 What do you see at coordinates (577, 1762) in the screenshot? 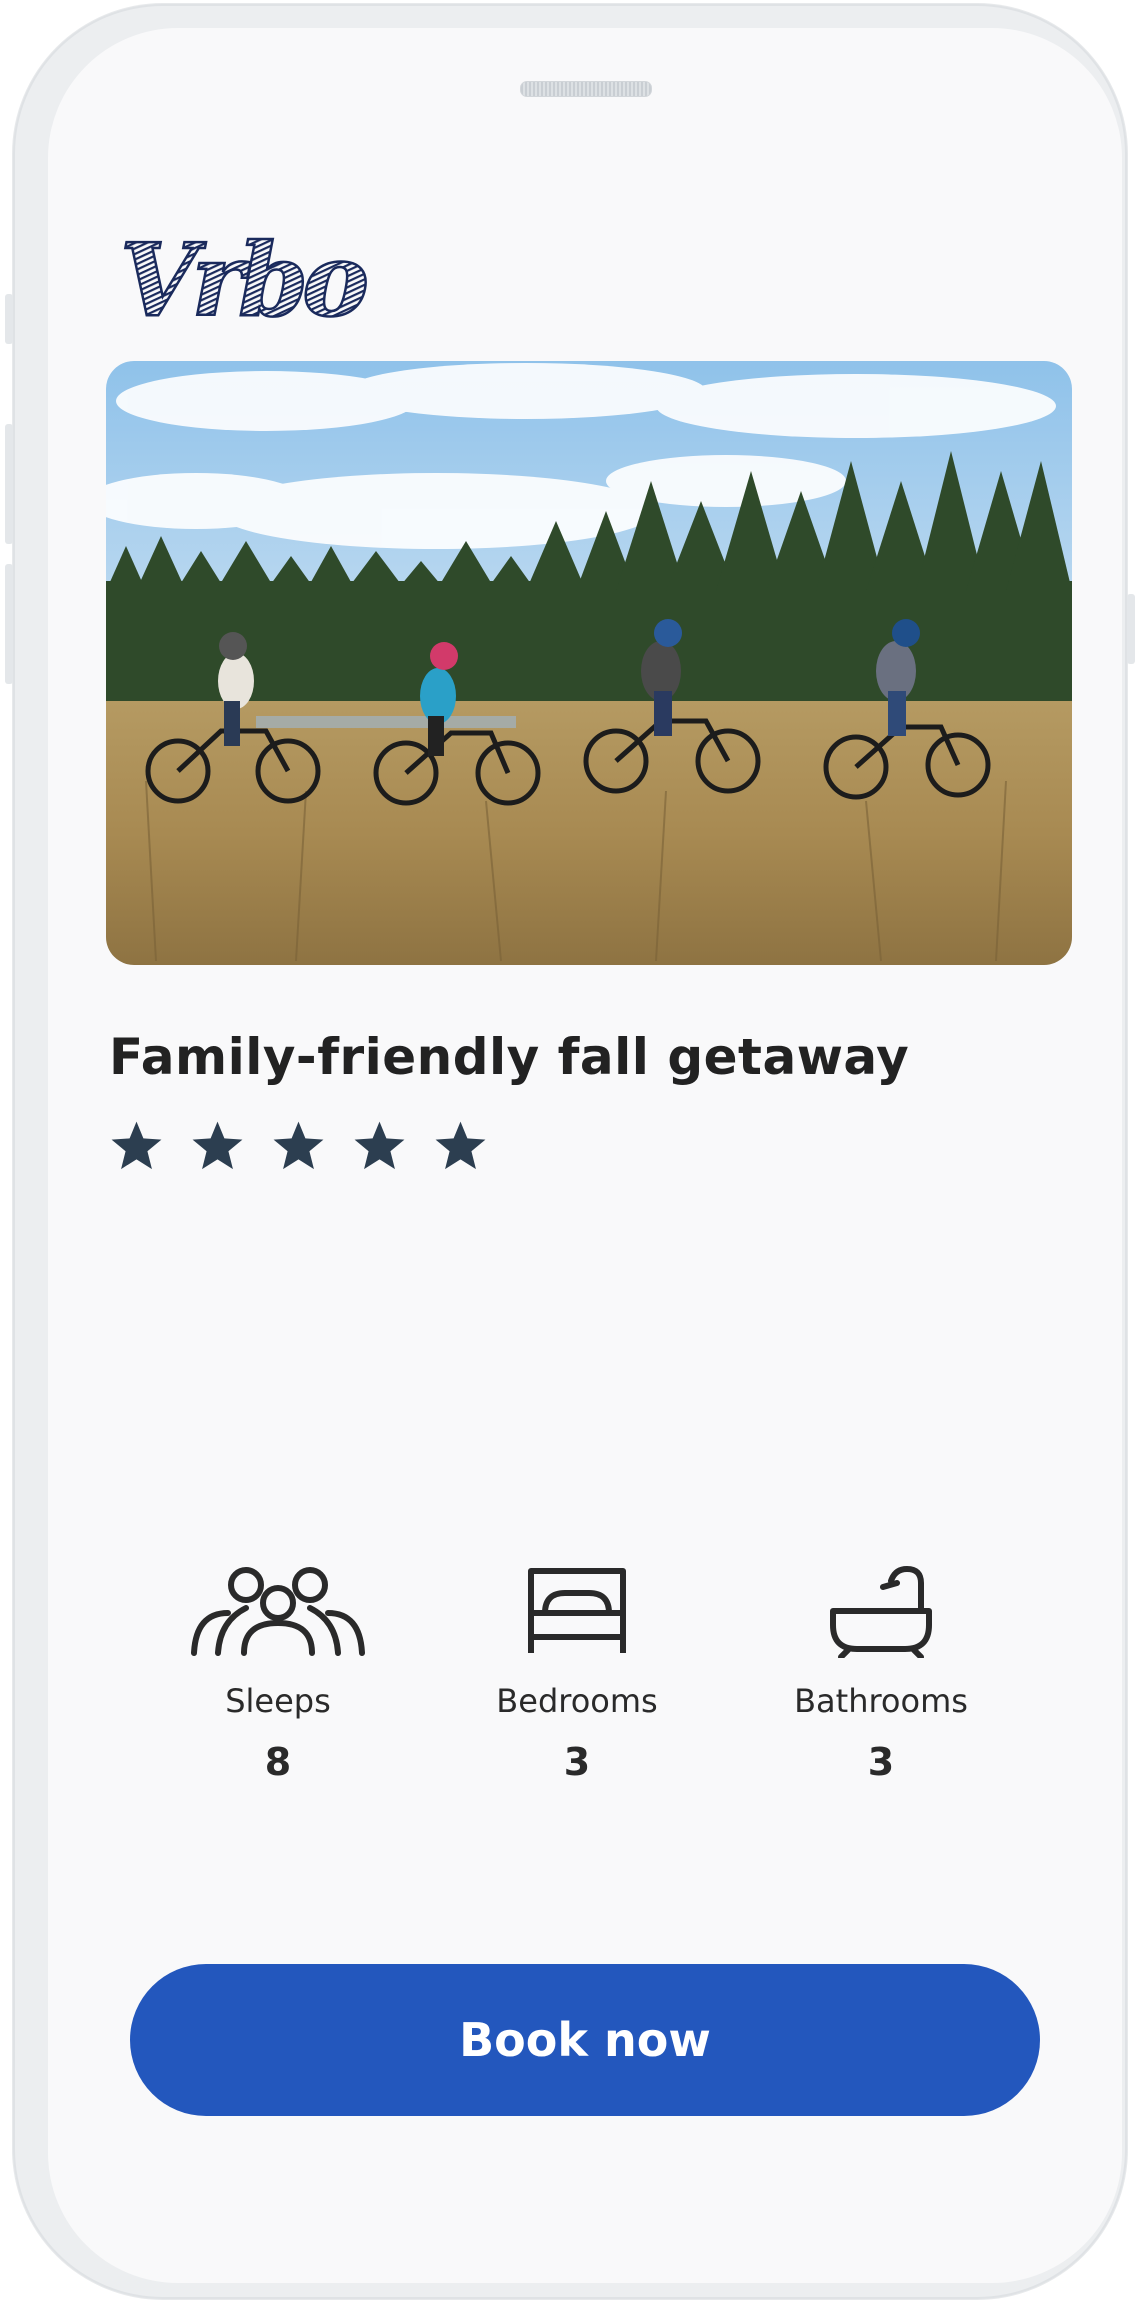
I see `bedrooms-value: 3` at bounding box center [577, 1762].